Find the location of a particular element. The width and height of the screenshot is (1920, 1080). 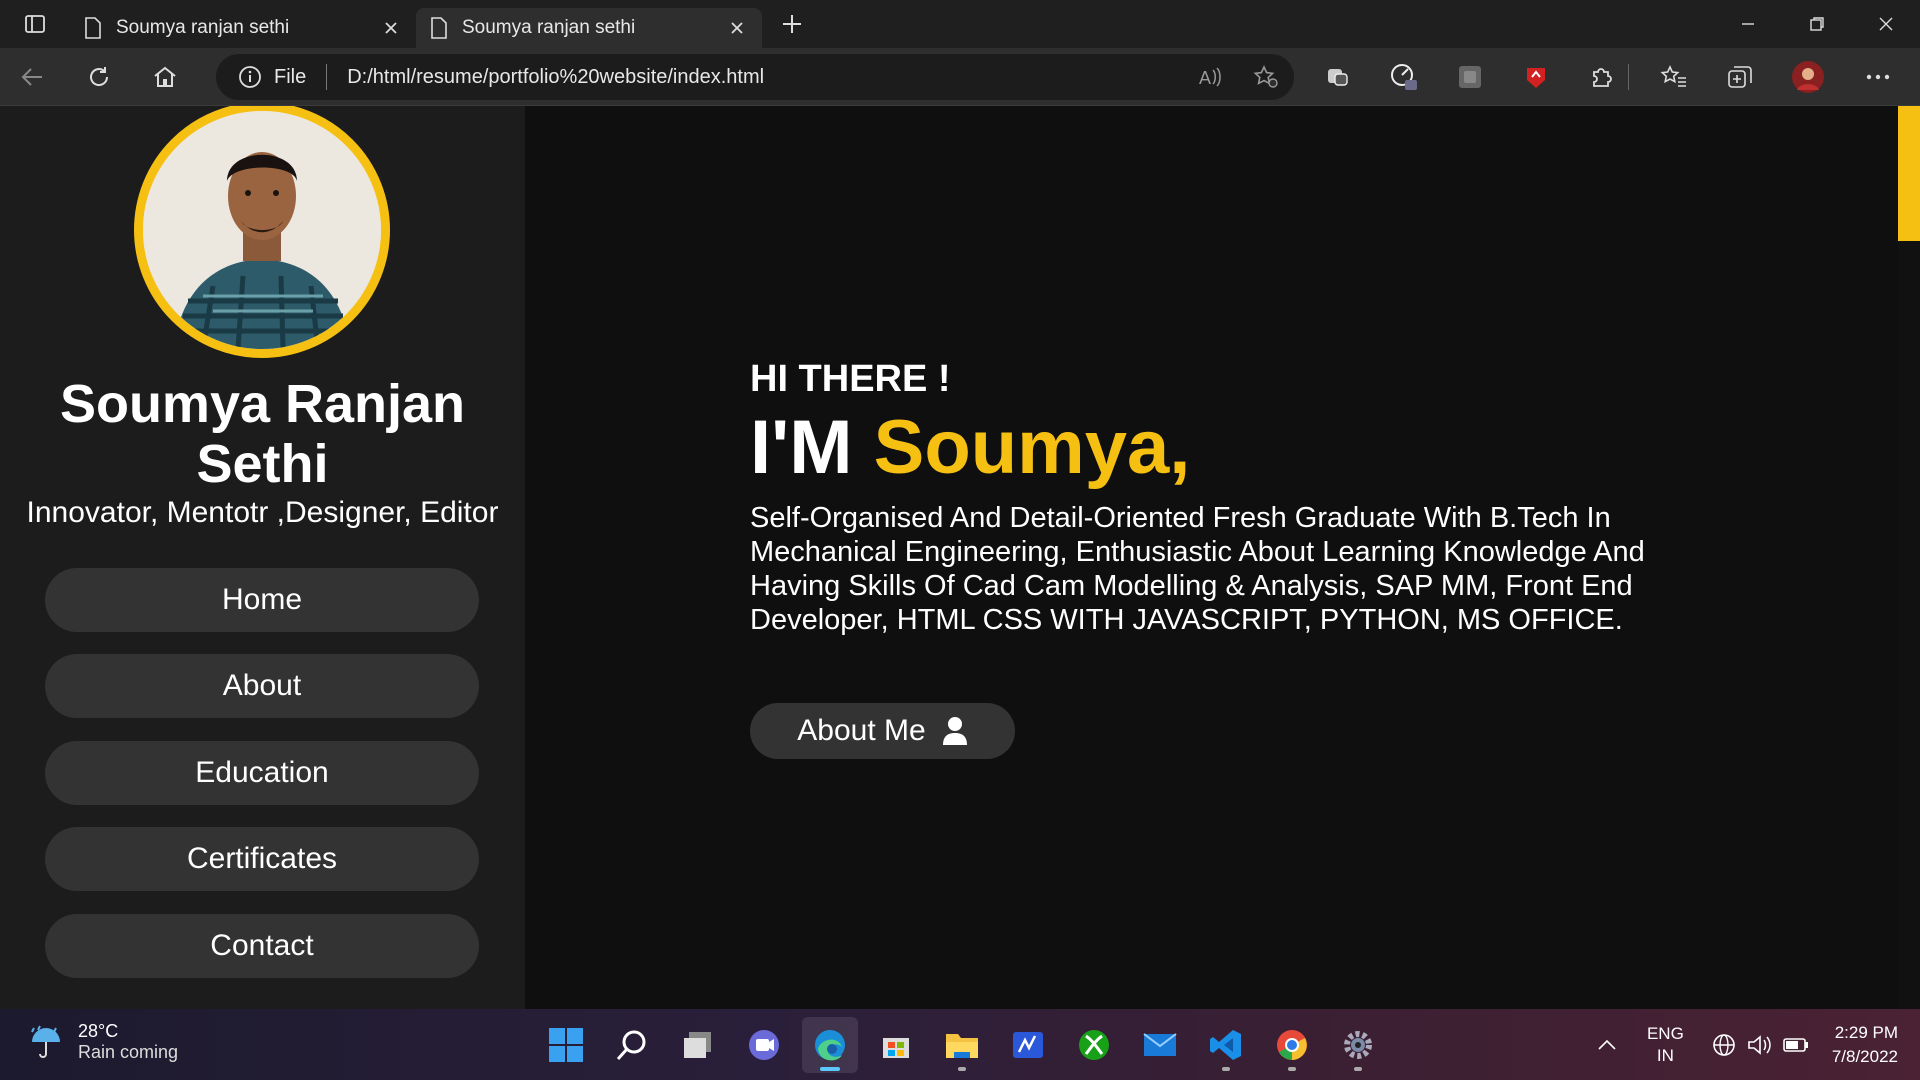

chrome-icon is located at coordinates (1292, 1045).